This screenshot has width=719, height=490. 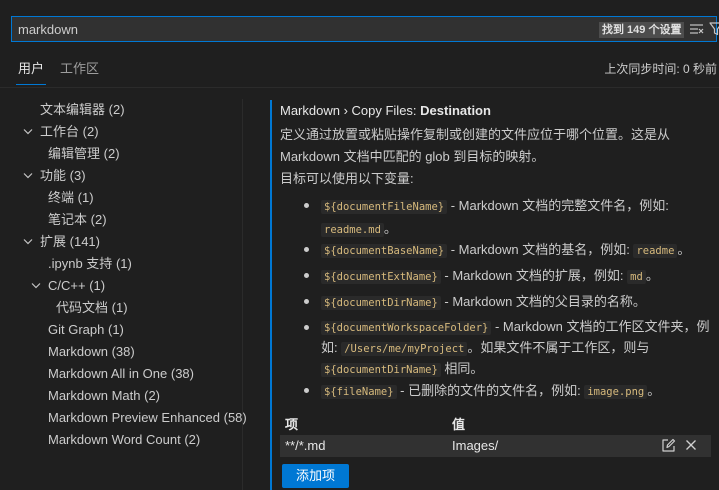 I want to click on tree-item-notebook: 笔记本 (2), so click(x=77, y=220).